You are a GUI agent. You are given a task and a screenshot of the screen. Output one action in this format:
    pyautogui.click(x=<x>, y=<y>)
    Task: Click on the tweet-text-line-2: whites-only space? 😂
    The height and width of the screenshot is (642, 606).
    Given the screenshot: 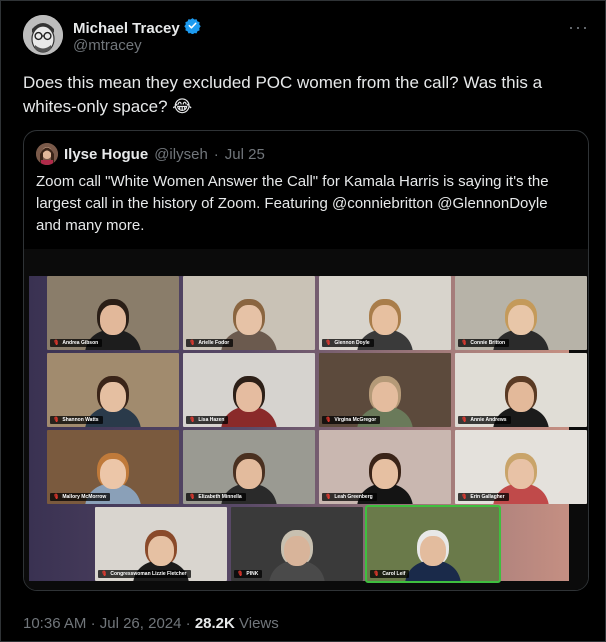 What is the action you would take?
    pyautogui.click(x=108, y=106)
    